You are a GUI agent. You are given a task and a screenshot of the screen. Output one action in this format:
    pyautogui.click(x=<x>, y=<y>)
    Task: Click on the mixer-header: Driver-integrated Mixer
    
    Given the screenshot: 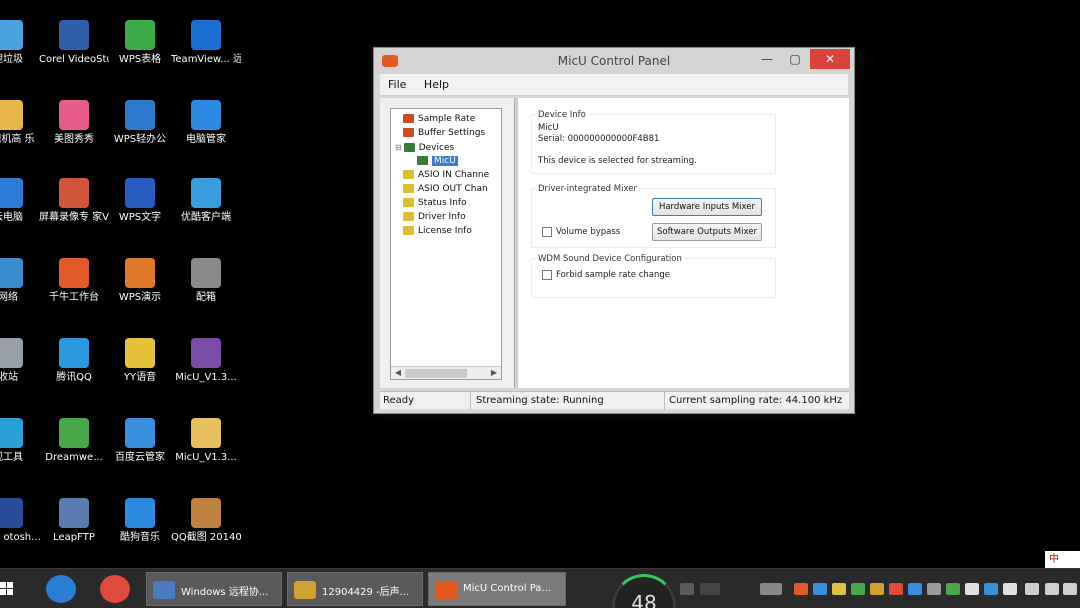 What is the action you would take?
    pyautogui.click(x=587, y=189)
    